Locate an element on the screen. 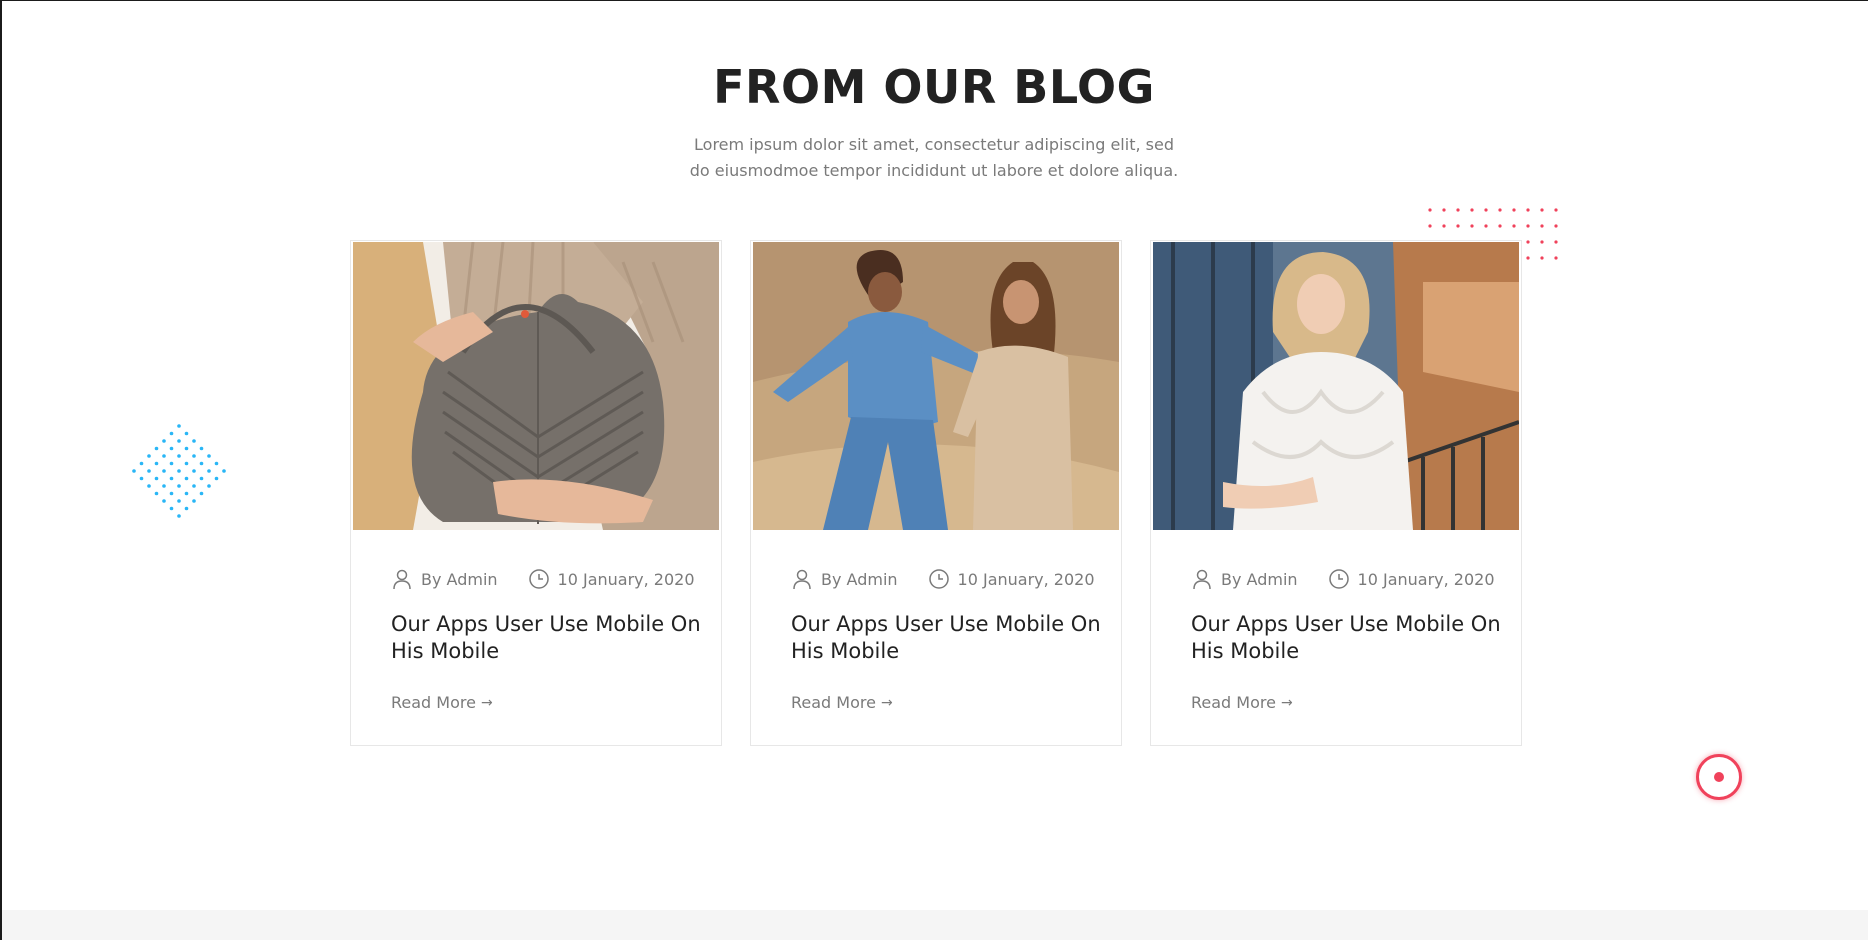  white-blouse-photo is located at coordinates (1336, 386).